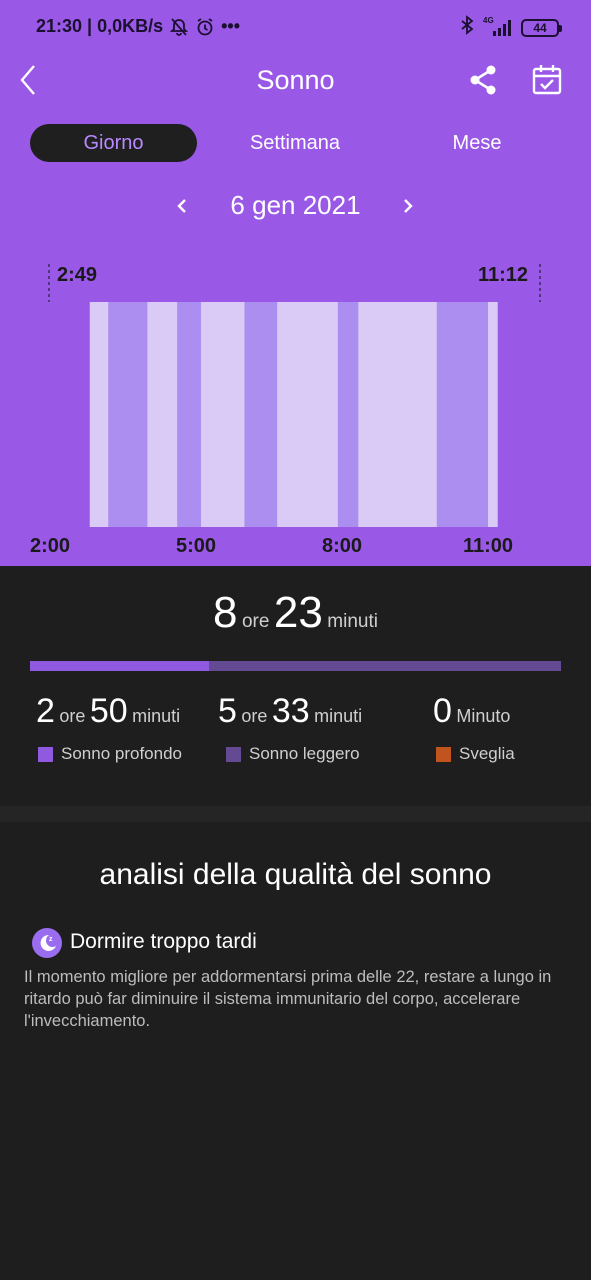 This screenshot has height=1280, width=591. I want to click on awake-minutes: 0, so click(442, 711).